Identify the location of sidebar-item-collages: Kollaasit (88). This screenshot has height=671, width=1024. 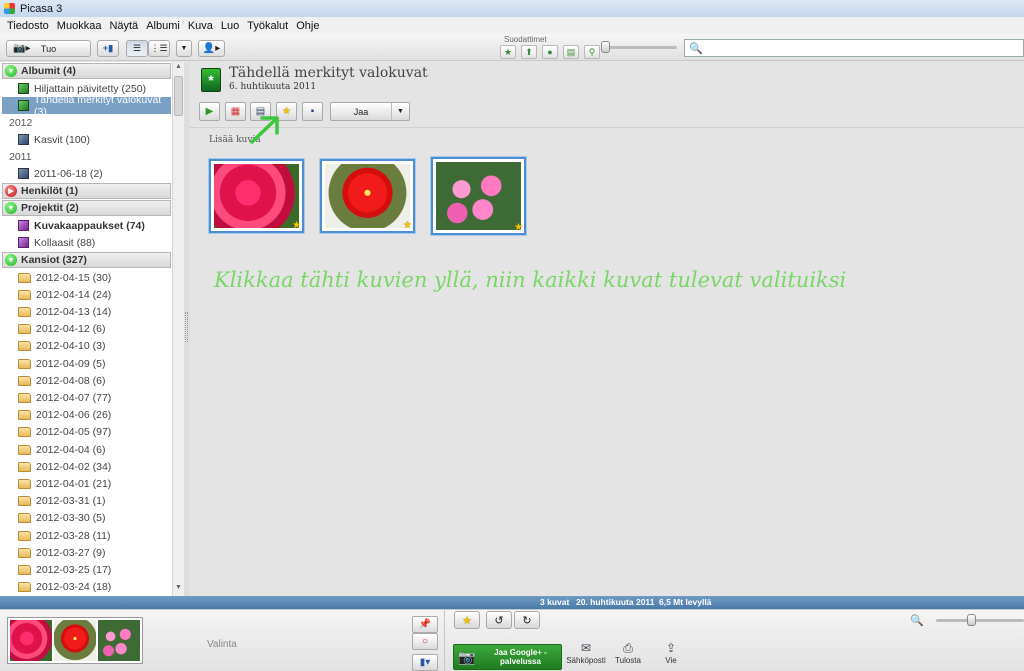
(86, 242).